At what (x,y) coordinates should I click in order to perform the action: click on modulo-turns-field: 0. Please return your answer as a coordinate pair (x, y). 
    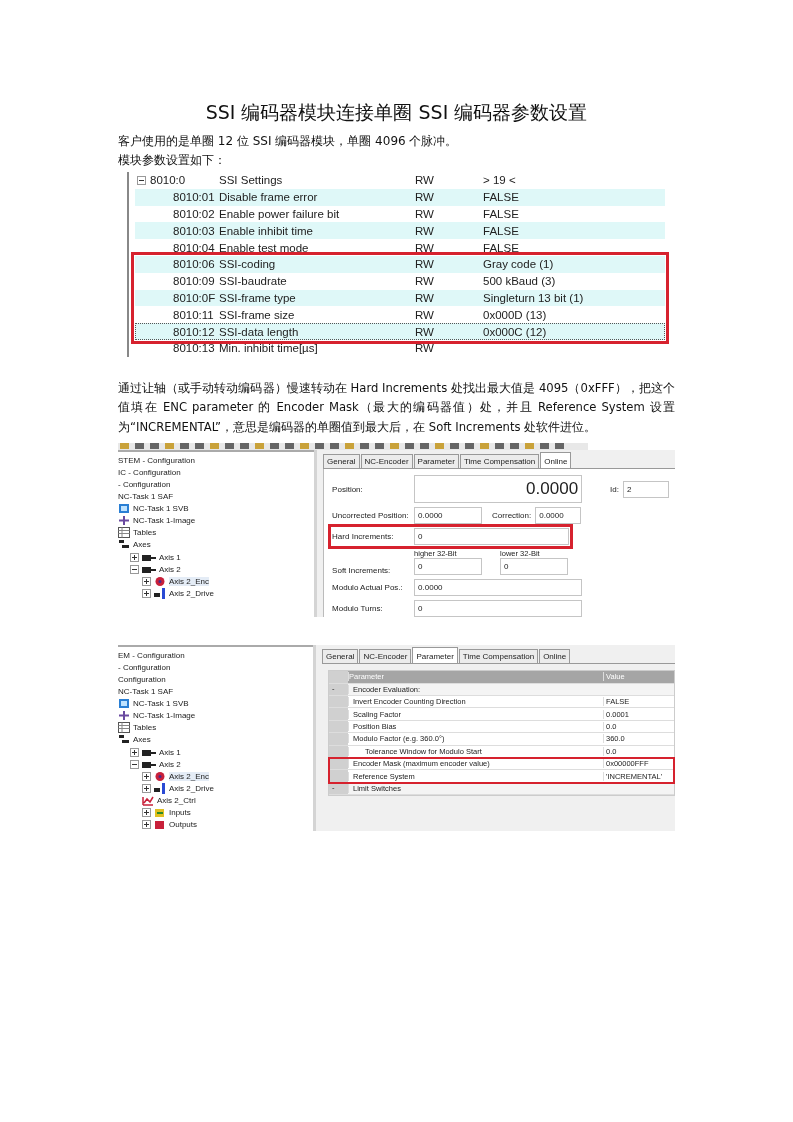
    Looking at the image, I should click on (498, 609).